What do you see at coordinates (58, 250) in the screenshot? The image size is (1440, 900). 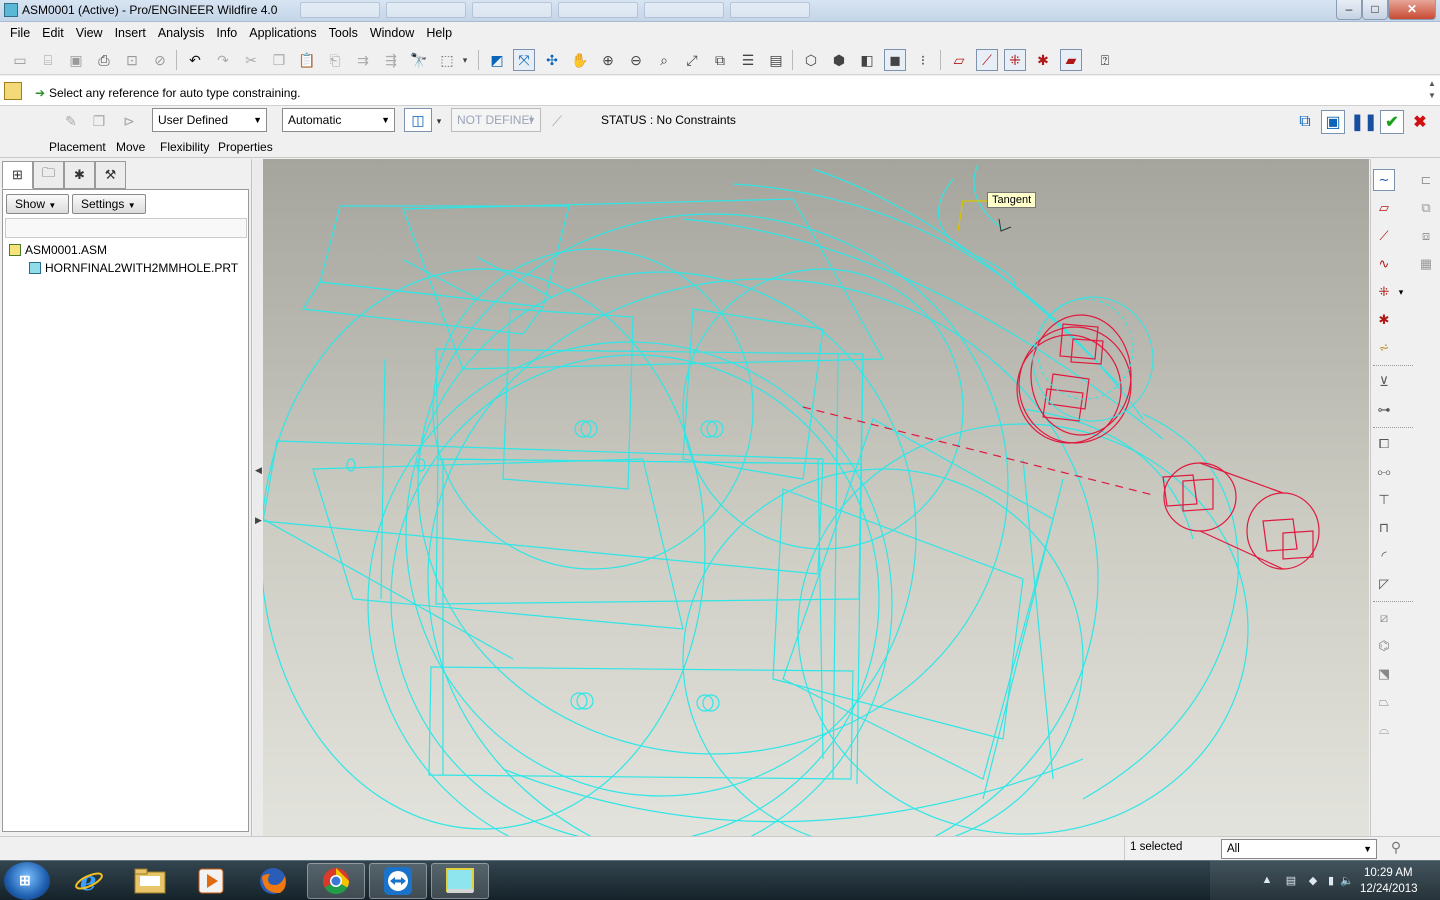 I see `tree-item-assembly: ASM0001.ASM` at bounding box center [58, 250].